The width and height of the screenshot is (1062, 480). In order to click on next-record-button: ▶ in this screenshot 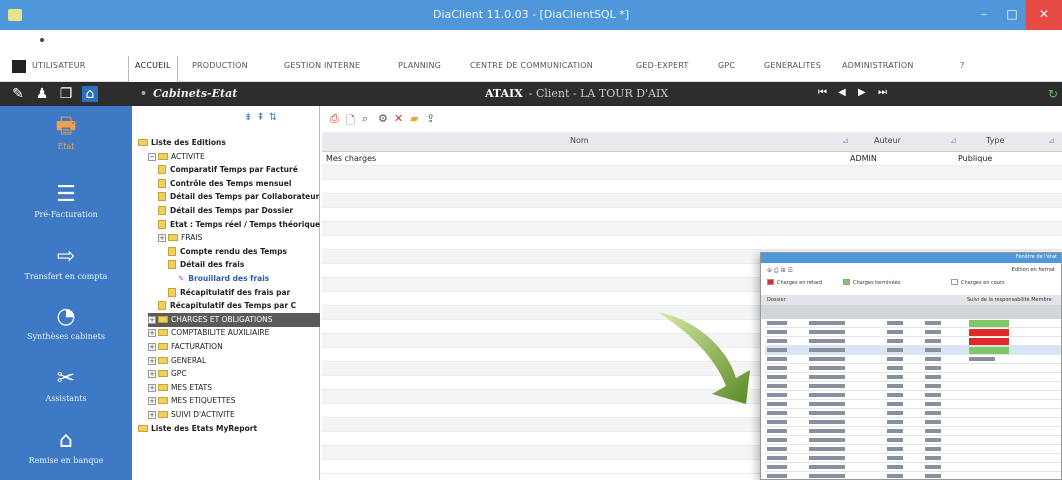, I will do `click(862, 92)`.